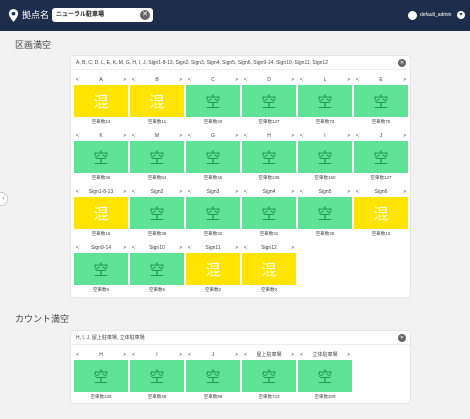 This screenshot has height=419, width=470. Describe the element at coordinates (101, 136) in the screenshot. I see `zone-nav: < K >` at that location.